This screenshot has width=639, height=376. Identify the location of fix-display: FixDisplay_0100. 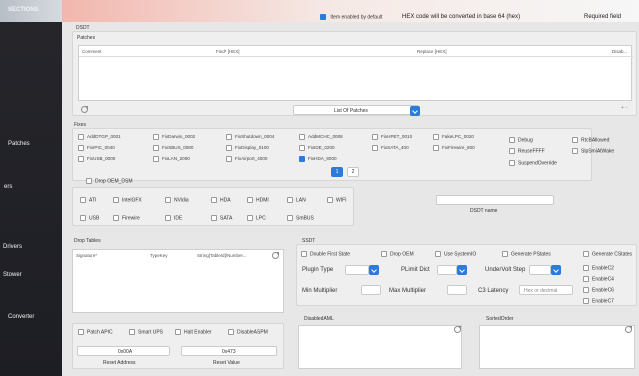
(247, 148).